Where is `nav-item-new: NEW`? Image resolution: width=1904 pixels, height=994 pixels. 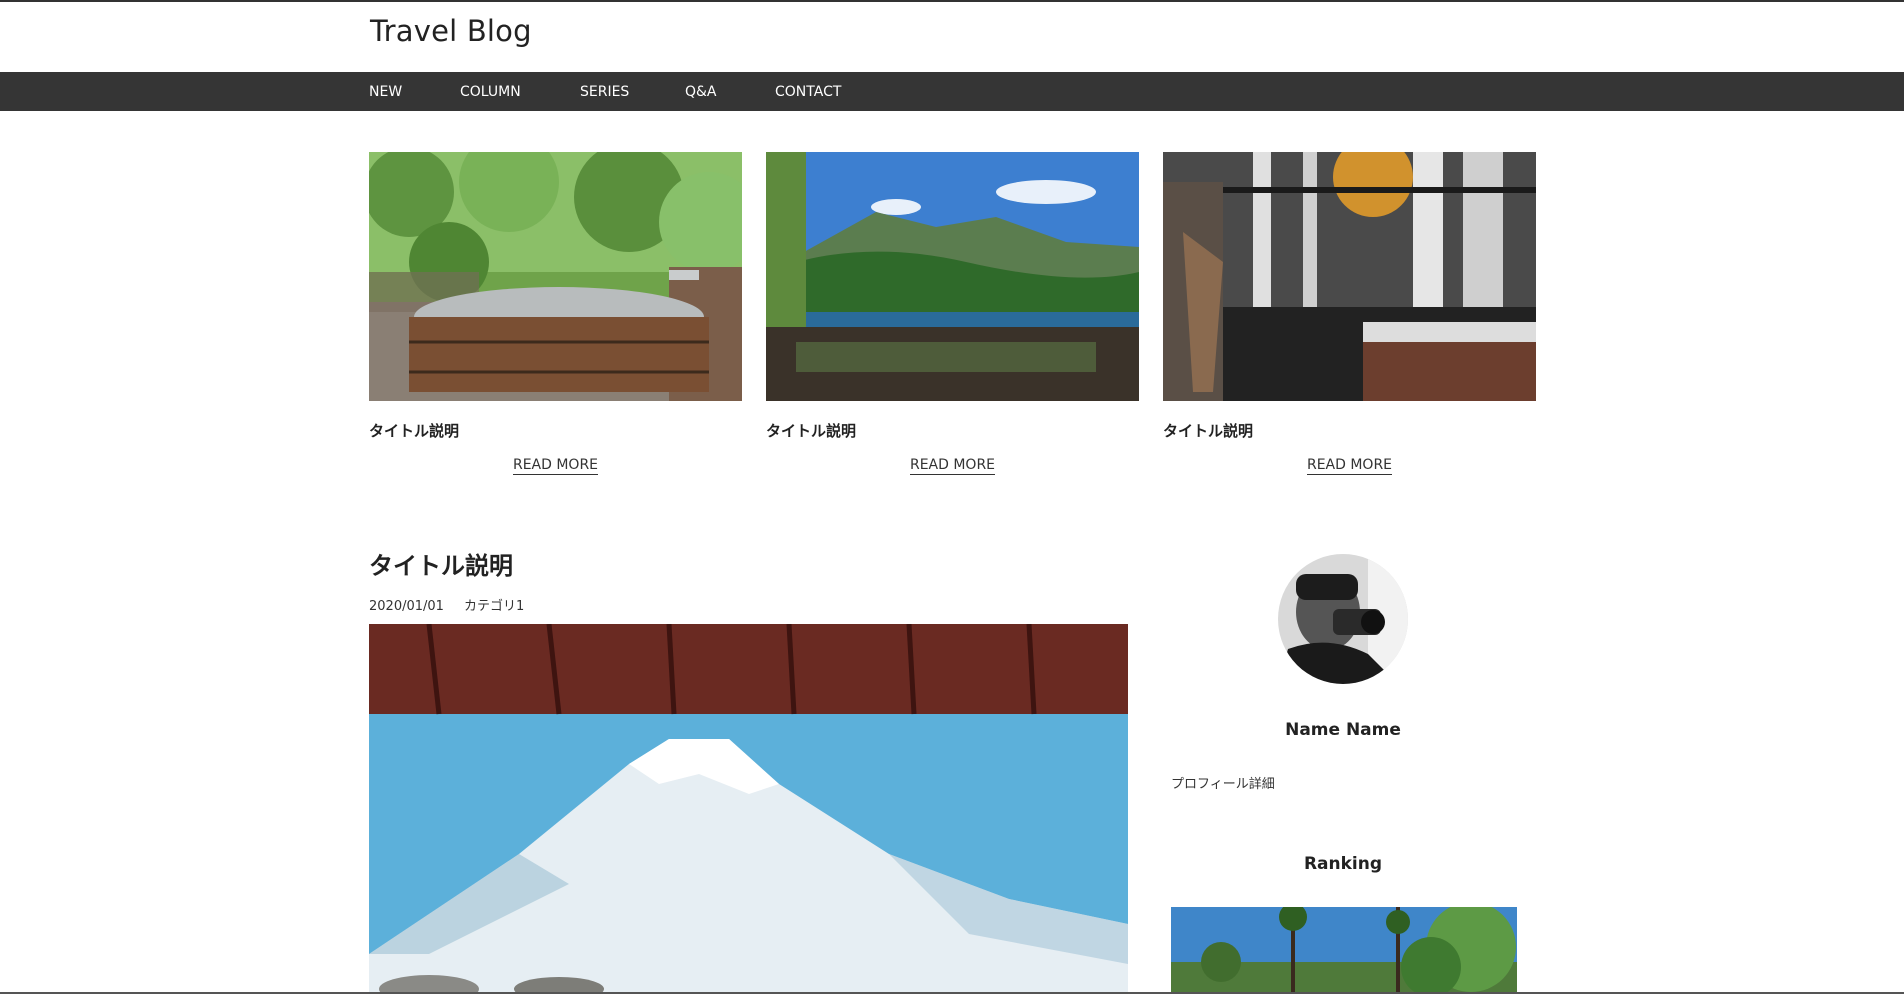 nav-item-new: NEW is located at coordinates (385, 92).